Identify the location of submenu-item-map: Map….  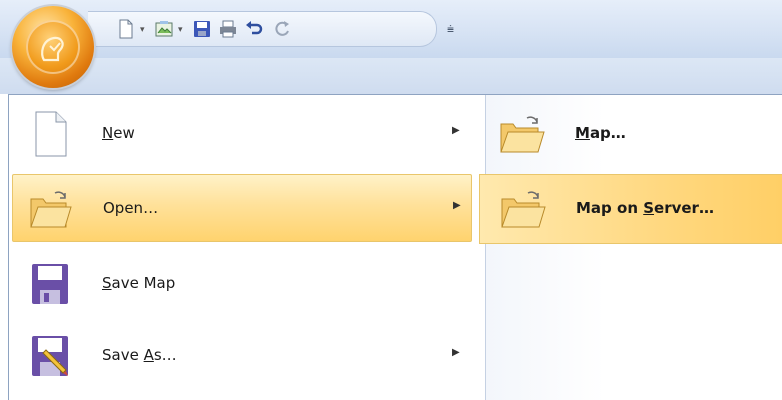
(630, 135).